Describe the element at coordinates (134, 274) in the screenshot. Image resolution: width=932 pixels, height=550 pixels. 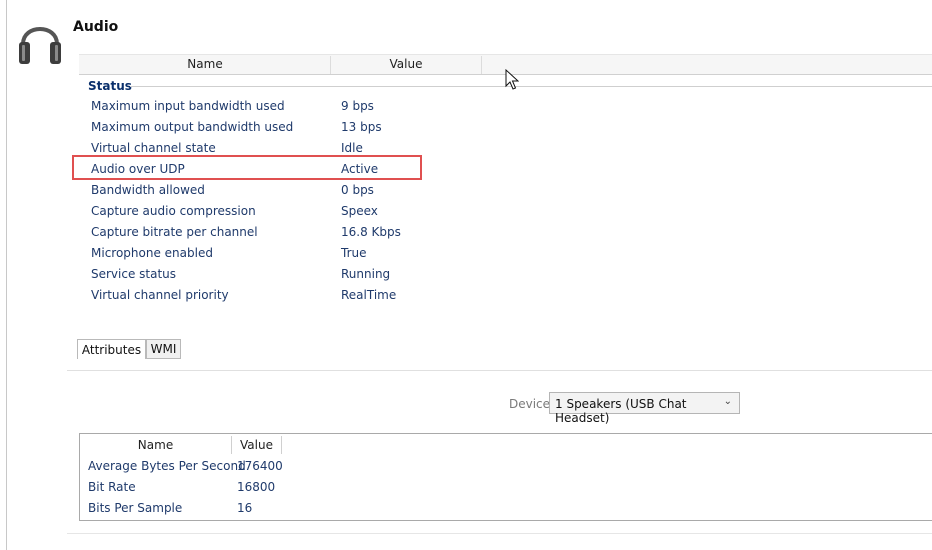
I see `property-name: Service status` at that location.